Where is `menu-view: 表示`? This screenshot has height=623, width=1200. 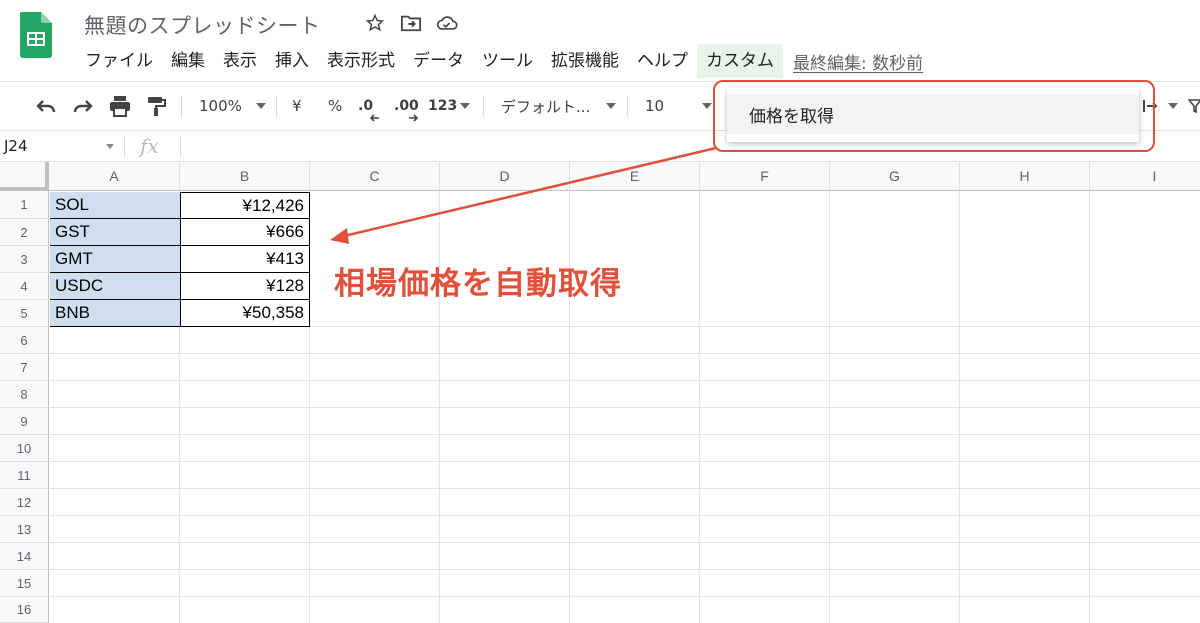 menu-view: 表示 is located at coordinates (240, 61).